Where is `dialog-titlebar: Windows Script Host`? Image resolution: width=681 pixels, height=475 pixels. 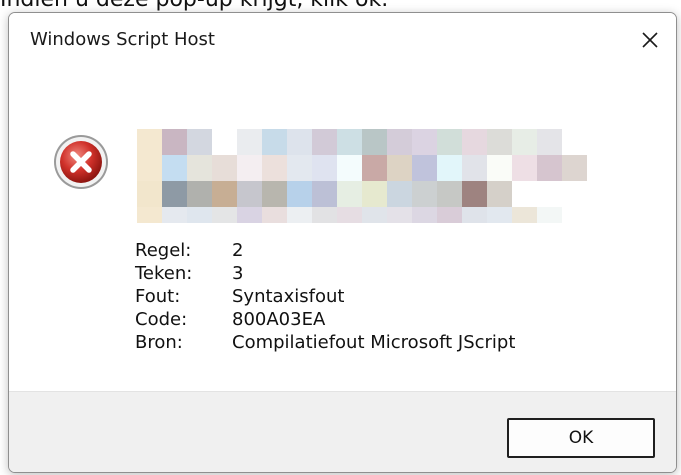 dialog-titlebar: Windows Script Host is located at coordinates (342, 40).